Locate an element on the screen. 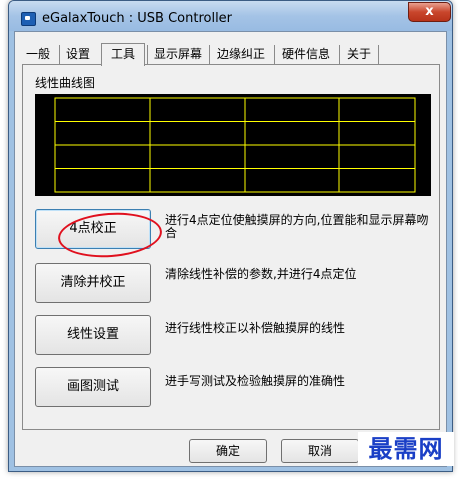 Image resolution: width=470 pixels, height=481 pixels. tab-tools: 工具 is located at coordinates (123, 54).